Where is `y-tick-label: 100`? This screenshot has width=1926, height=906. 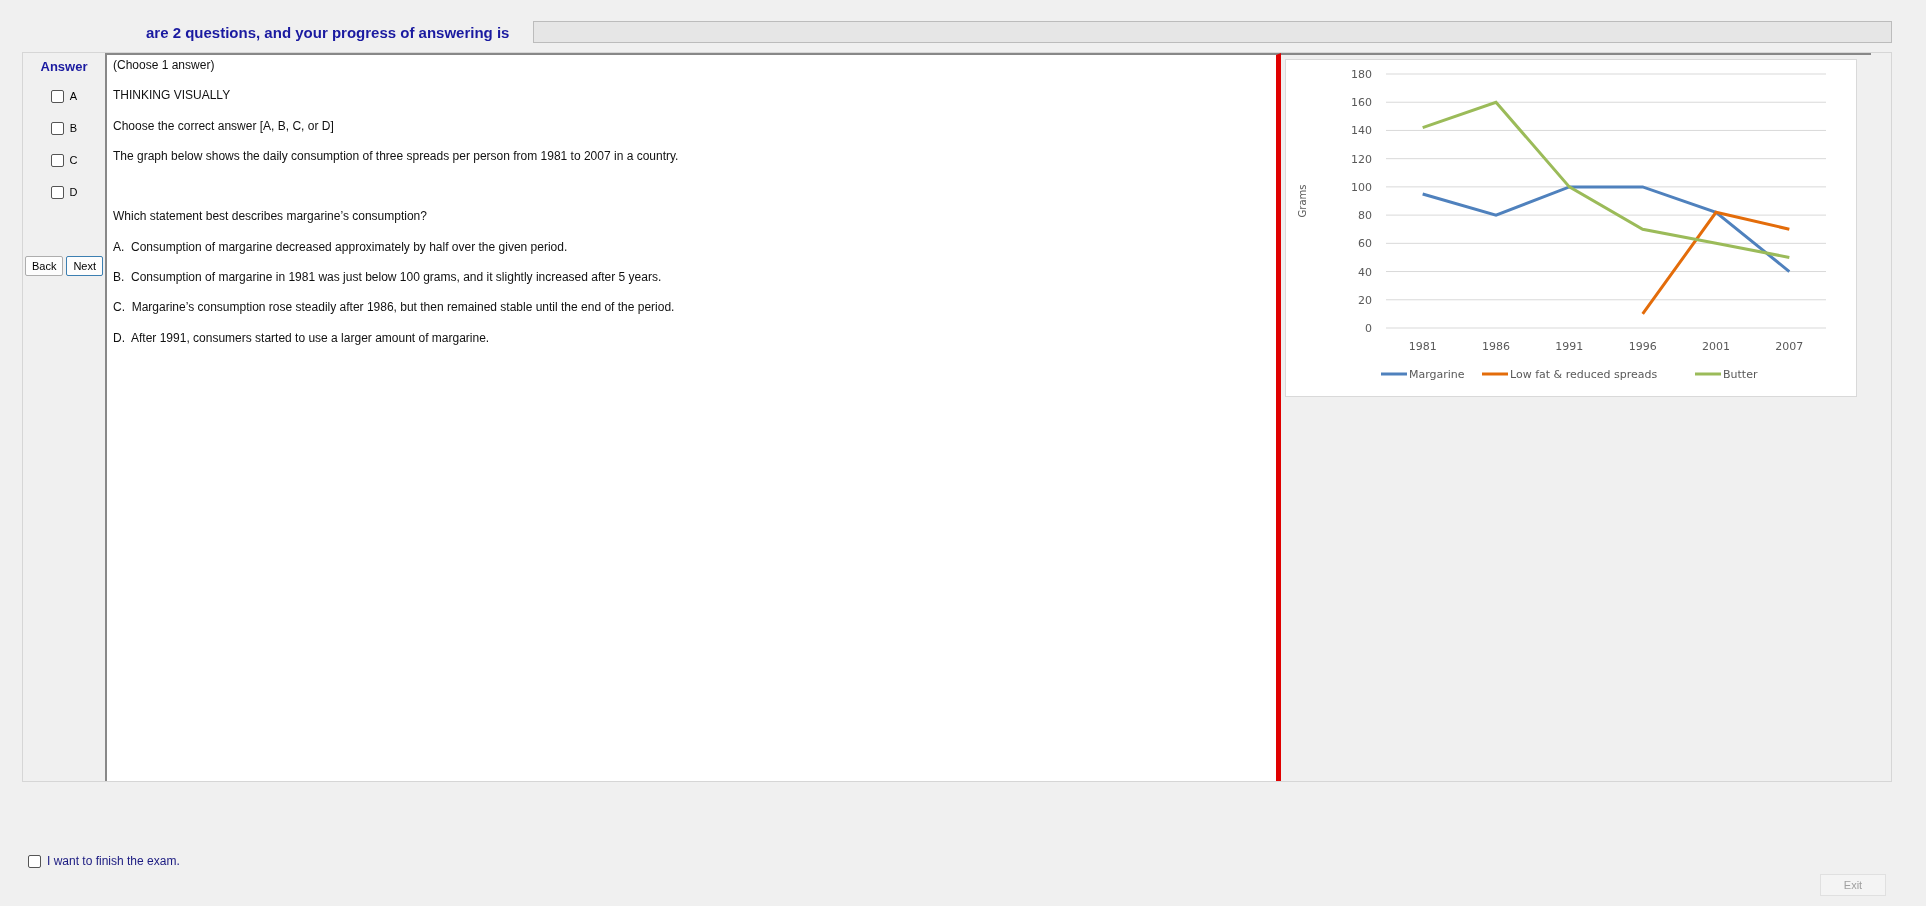
y-tick-label: 100 is located at coordinates (1361, 187).